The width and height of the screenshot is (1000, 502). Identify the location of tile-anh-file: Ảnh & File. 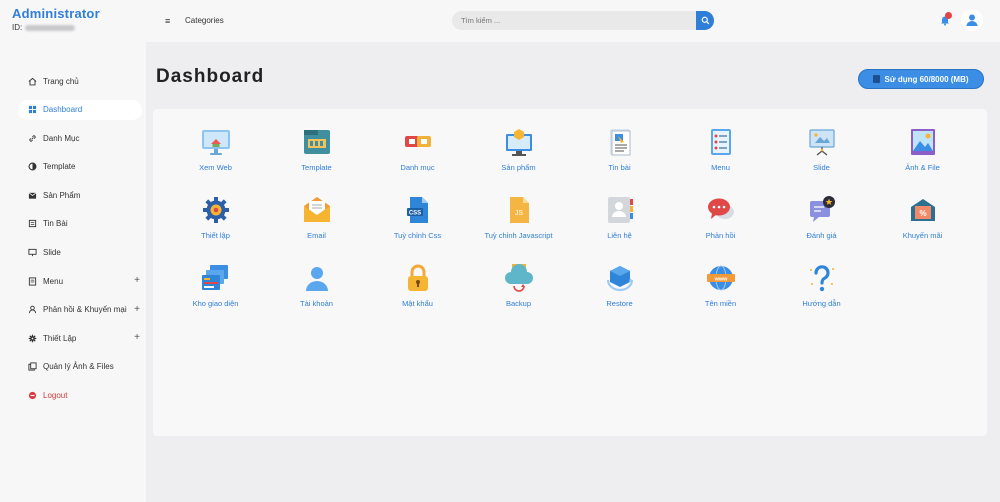
(922, 155).